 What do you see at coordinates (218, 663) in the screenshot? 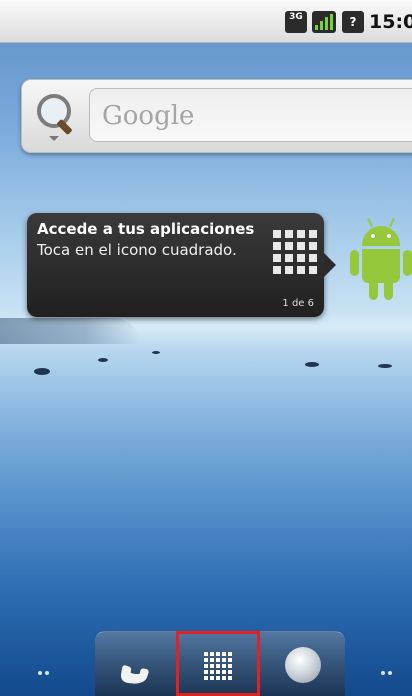
I see `app-drawer-button` at bounding box center [218, 663].